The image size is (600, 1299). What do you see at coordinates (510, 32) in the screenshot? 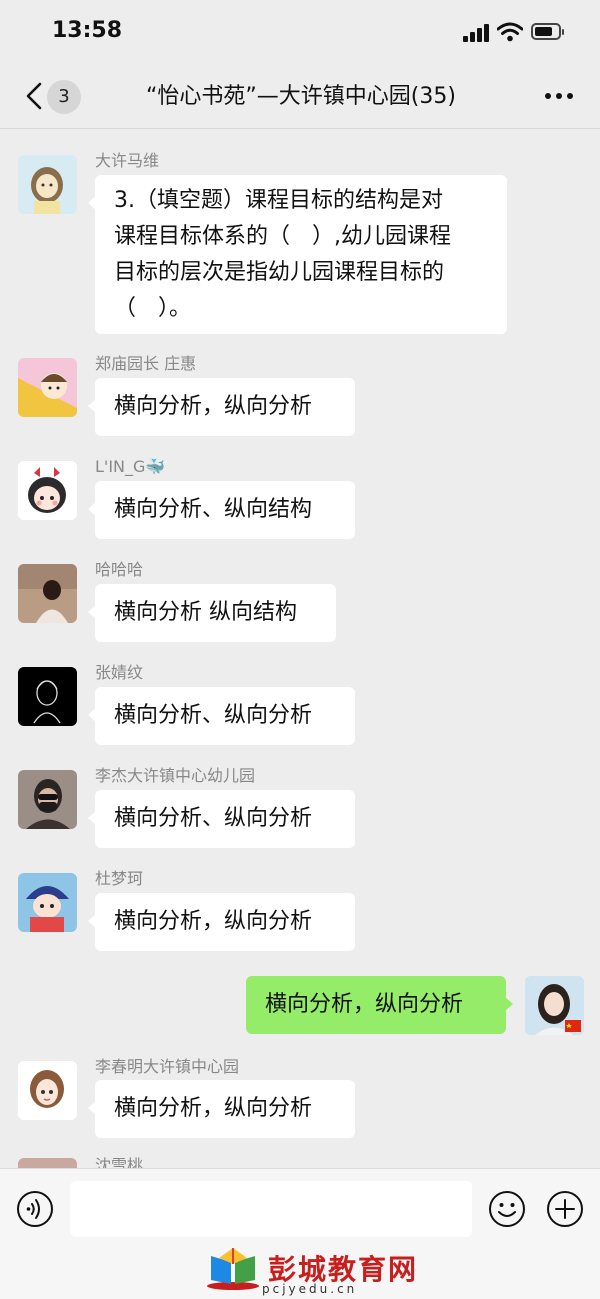
I see `wifi-icon` at bounding box center [510, 32].